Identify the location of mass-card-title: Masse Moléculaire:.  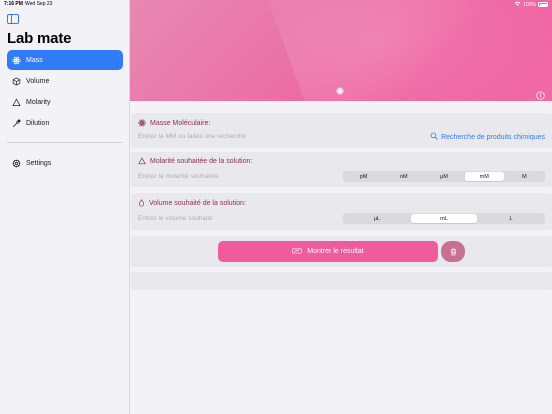
(174, 123).